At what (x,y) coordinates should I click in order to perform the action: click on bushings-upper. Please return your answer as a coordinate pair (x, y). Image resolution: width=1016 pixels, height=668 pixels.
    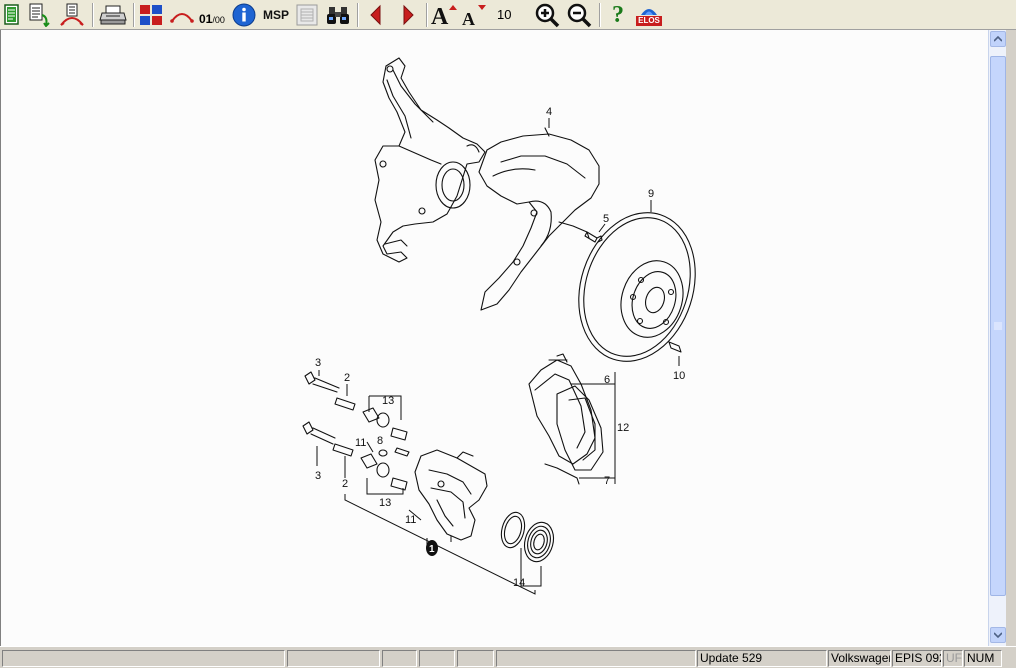
    Looking at the image, I should click on (385, 424).